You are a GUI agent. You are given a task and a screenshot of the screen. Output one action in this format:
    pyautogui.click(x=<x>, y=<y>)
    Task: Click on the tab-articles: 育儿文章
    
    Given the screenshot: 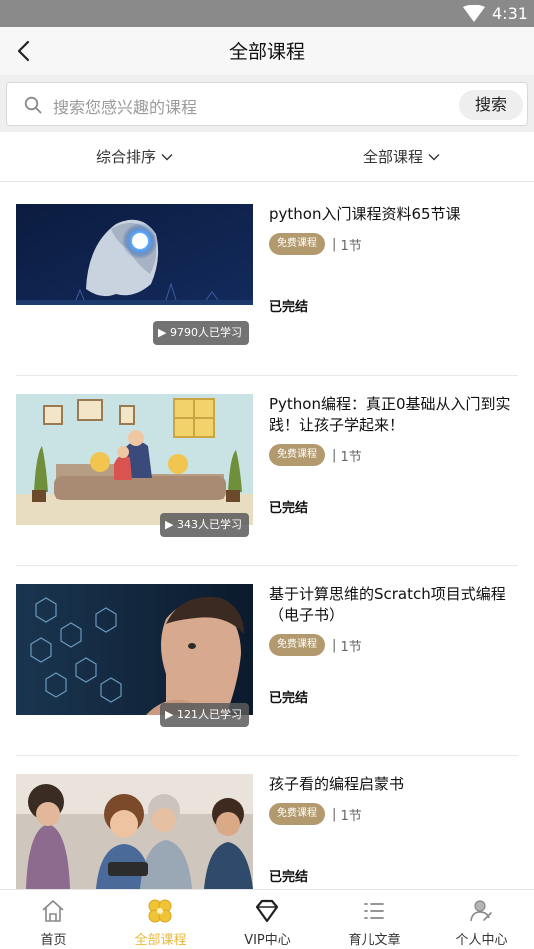 What is the action you would take?
    pyautogui.click(x=374, y=919)
    